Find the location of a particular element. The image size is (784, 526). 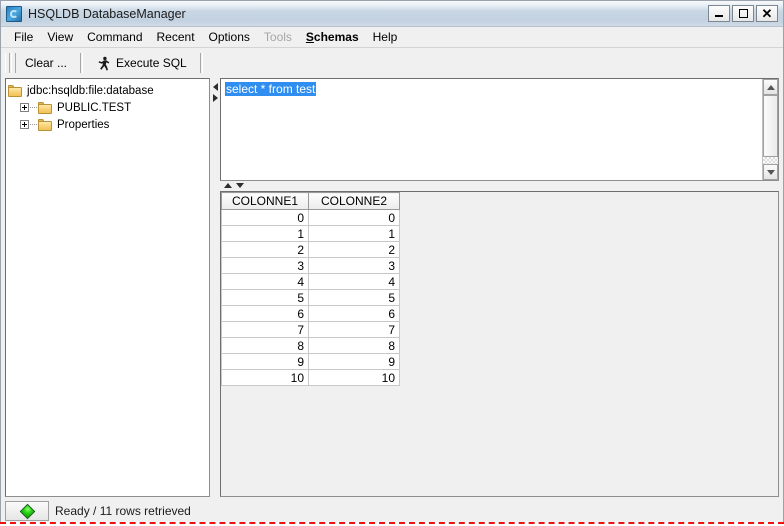

hsqldb-app-icon is located at coordinates (14, 13).